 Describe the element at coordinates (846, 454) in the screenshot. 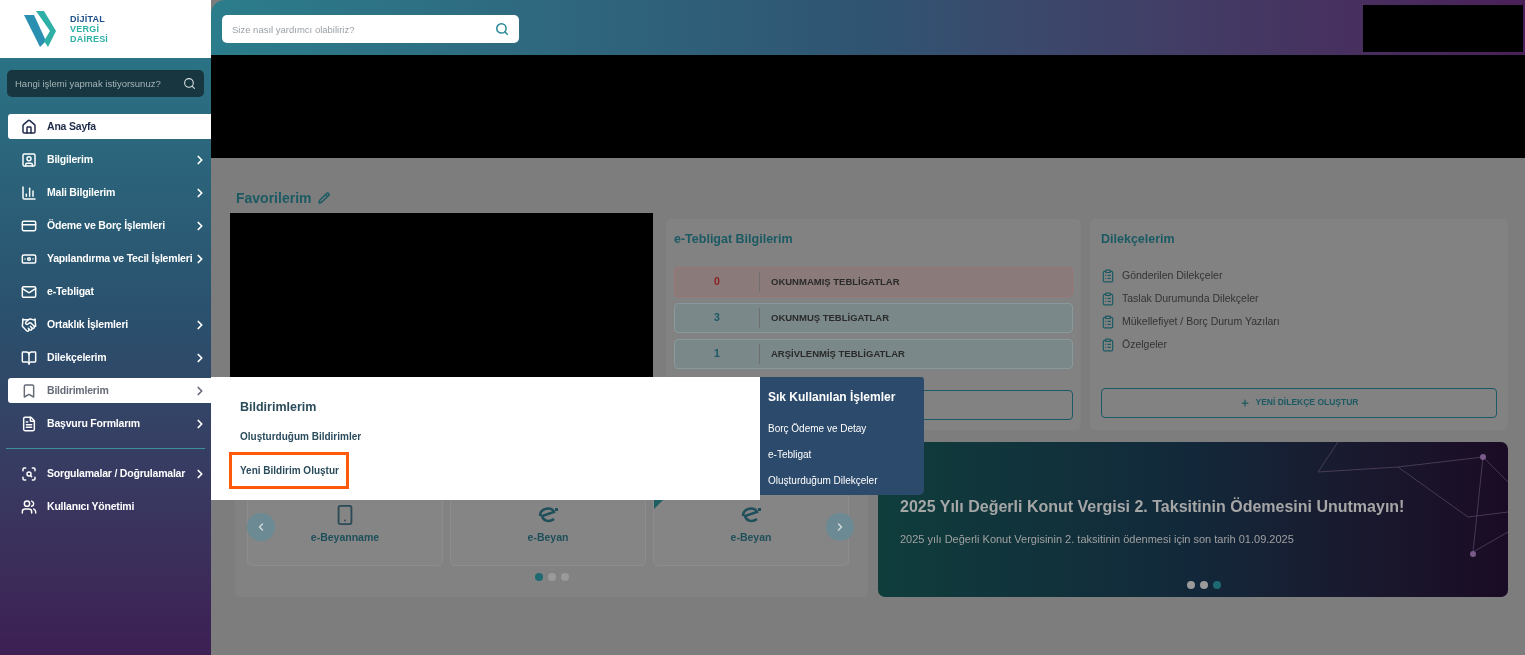

I see `quick-action-link: e-Tebligat` at that location.